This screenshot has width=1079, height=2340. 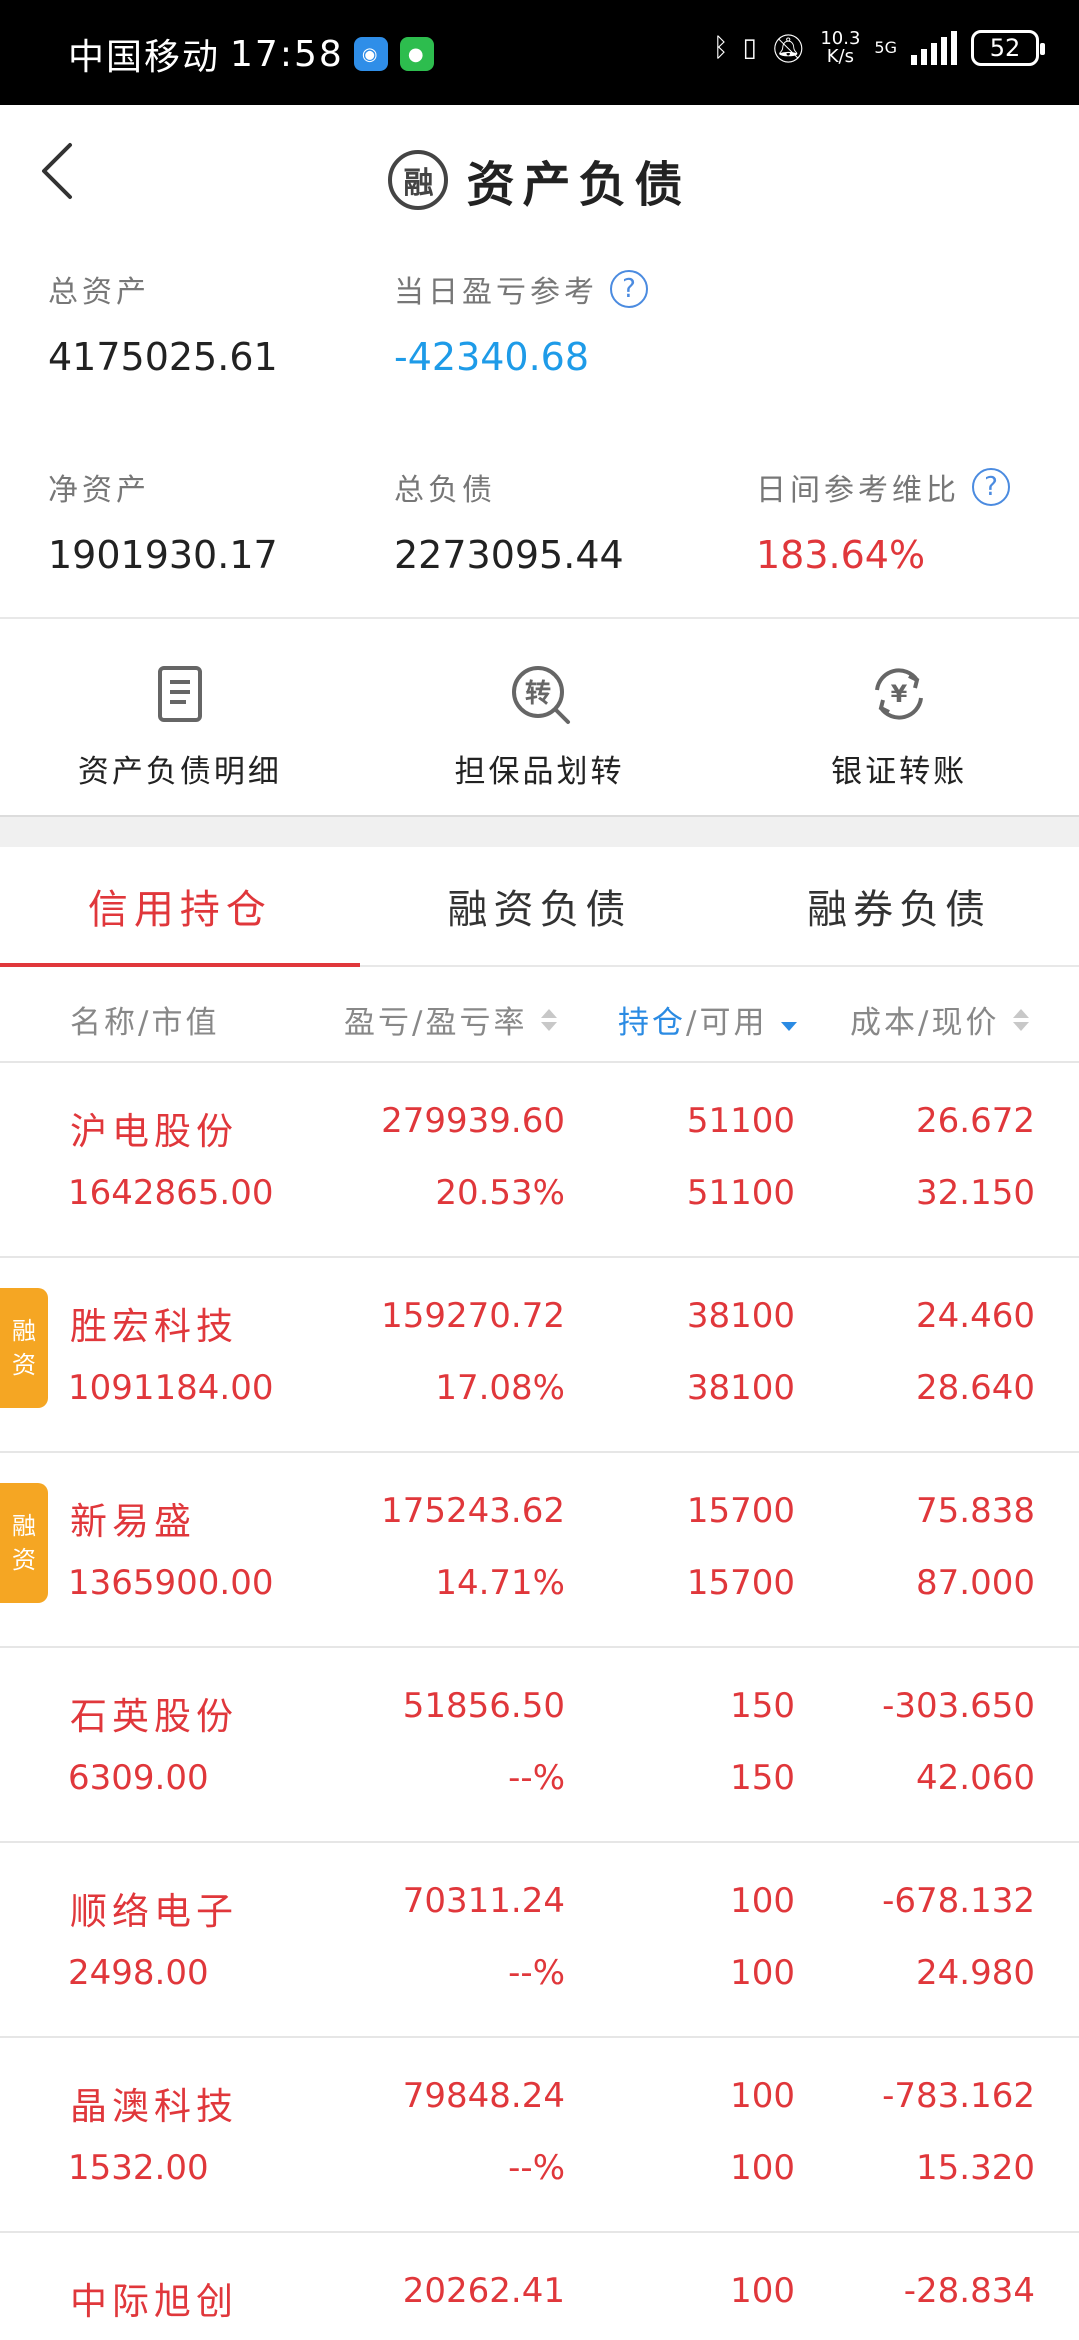 What do you see at coordinates (537, 694) in the screenshot?
I see `transfer-icon-text: 转` at bounding box center [537, 694].